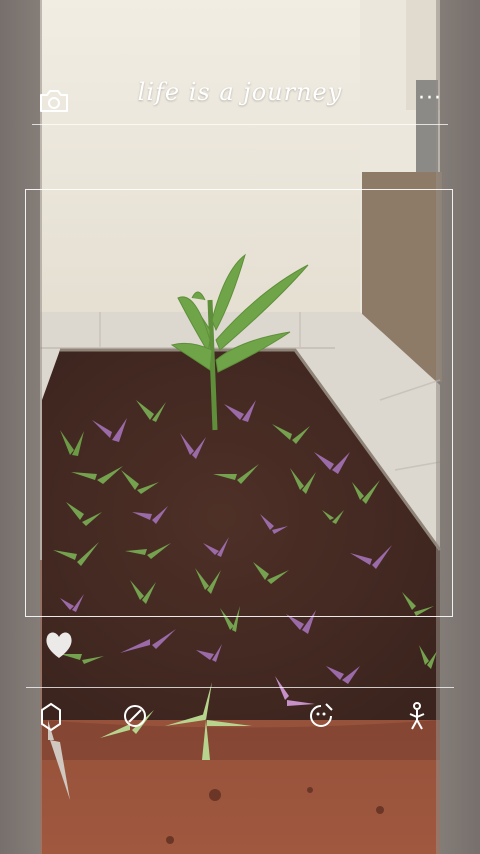 This screenshot has width=480, height=854. Describe the element at coordinates (240, 92) in the screenshot. I see `app-title: life is a journey` at that location.